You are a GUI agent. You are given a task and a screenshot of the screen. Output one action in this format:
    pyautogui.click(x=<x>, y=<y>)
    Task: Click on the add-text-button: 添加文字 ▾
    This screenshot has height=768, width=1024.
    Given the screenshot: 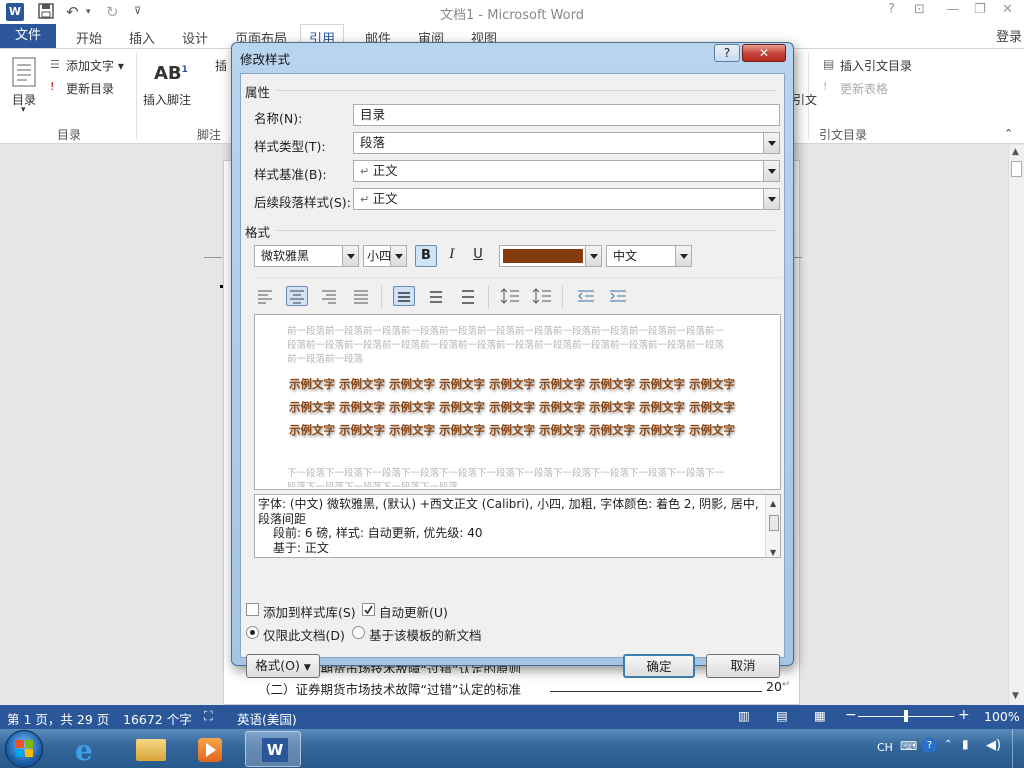 What is the action you would take?
    pyautogui.click(x=95, y=65)
    